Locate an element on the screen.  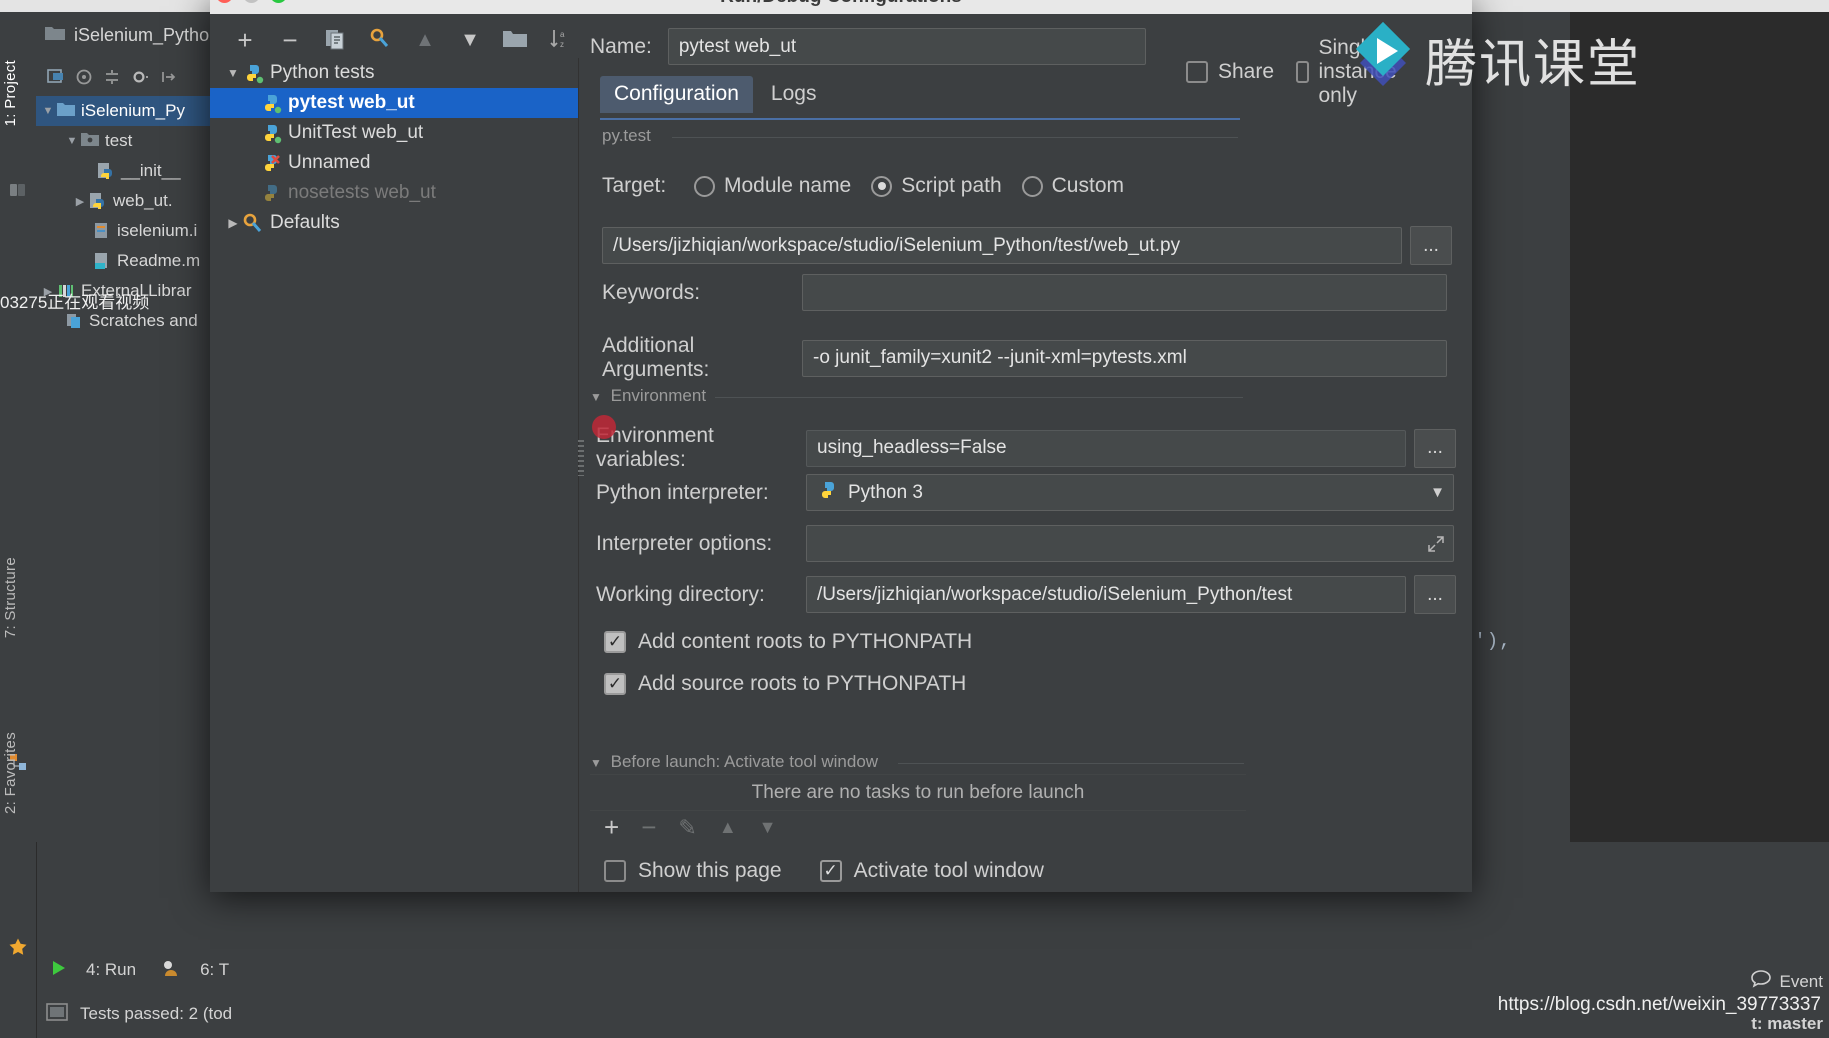
before-launch-toolbar: + − ✎ ▲ ▼ is located at coordinates (690, 827).